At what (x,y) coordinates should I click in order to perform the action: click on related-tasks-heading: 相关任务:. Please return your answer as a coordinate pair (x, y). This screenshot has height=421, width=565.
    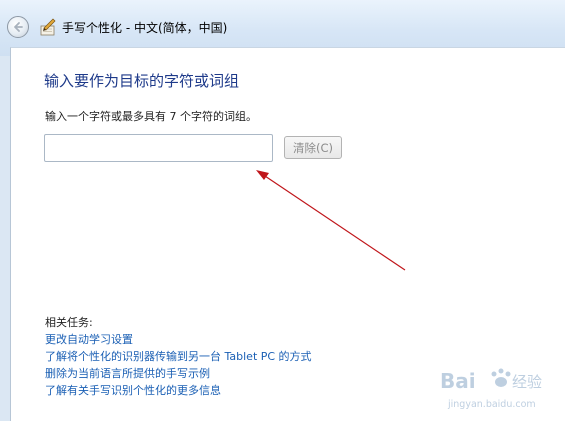
    Looking at the image, I should click on (69, 322).